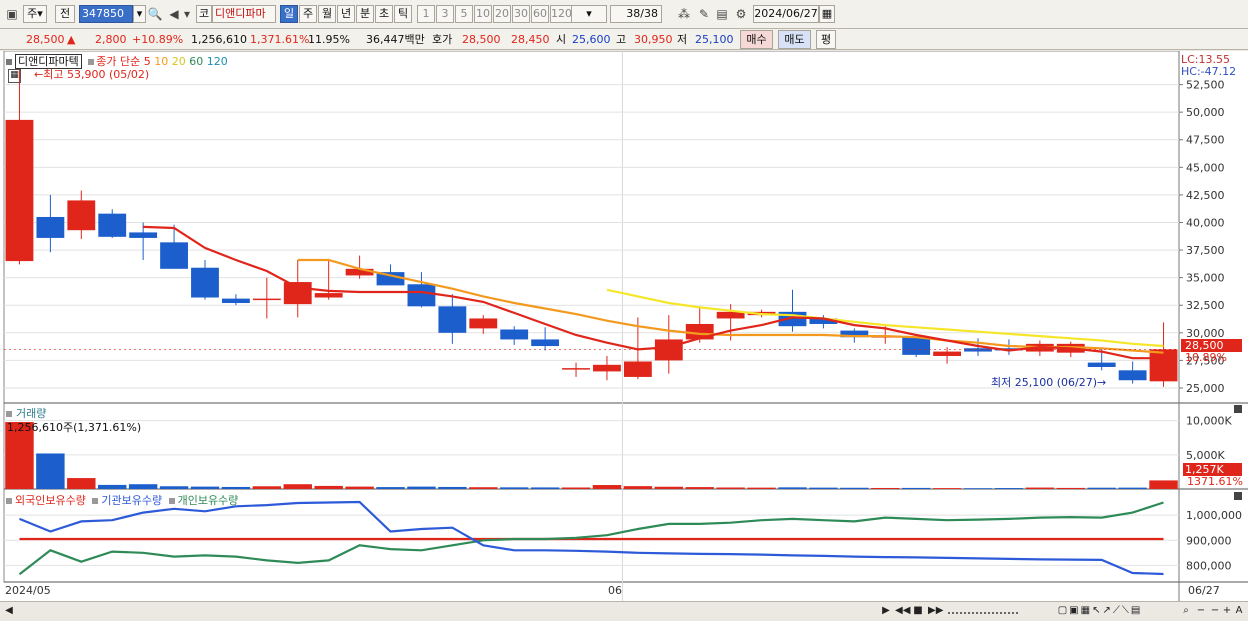  I want to click on gear-icon: ⚙, so click(741, 14).